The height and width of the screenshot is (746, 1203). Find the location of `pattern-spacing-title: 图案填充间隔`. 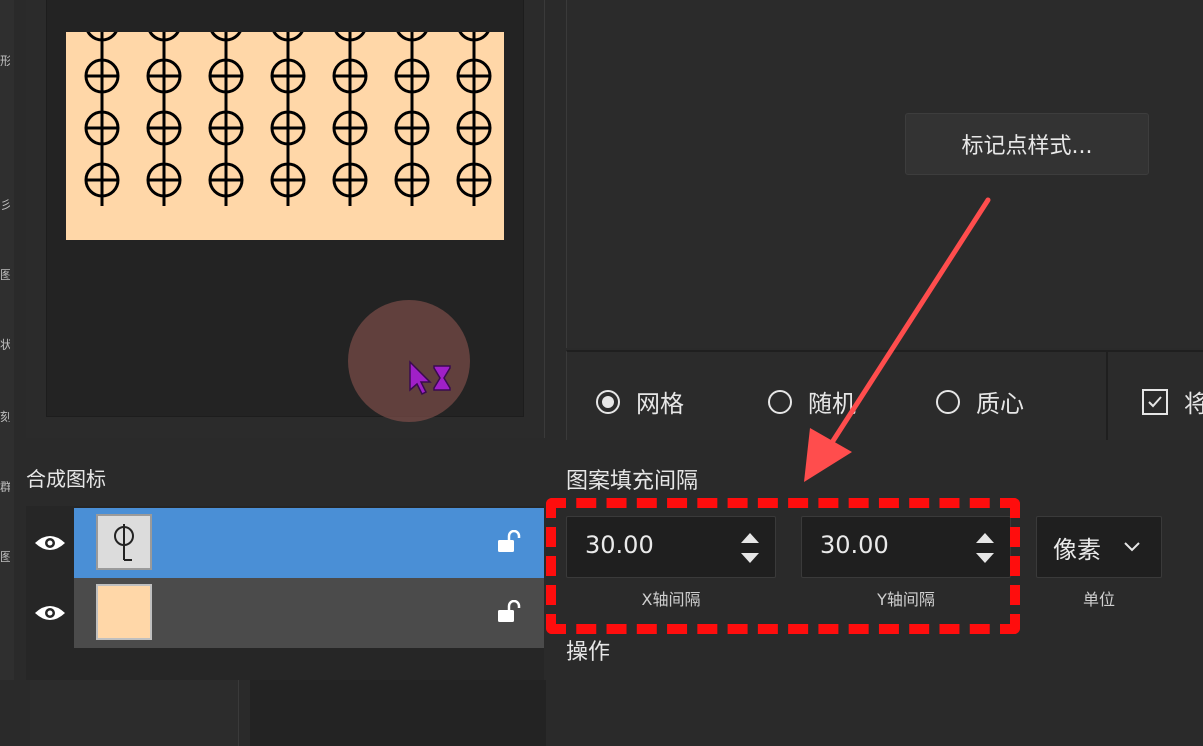

pattern-spacing-title: 图案填充间隔 is located at coordinates (632, 481).